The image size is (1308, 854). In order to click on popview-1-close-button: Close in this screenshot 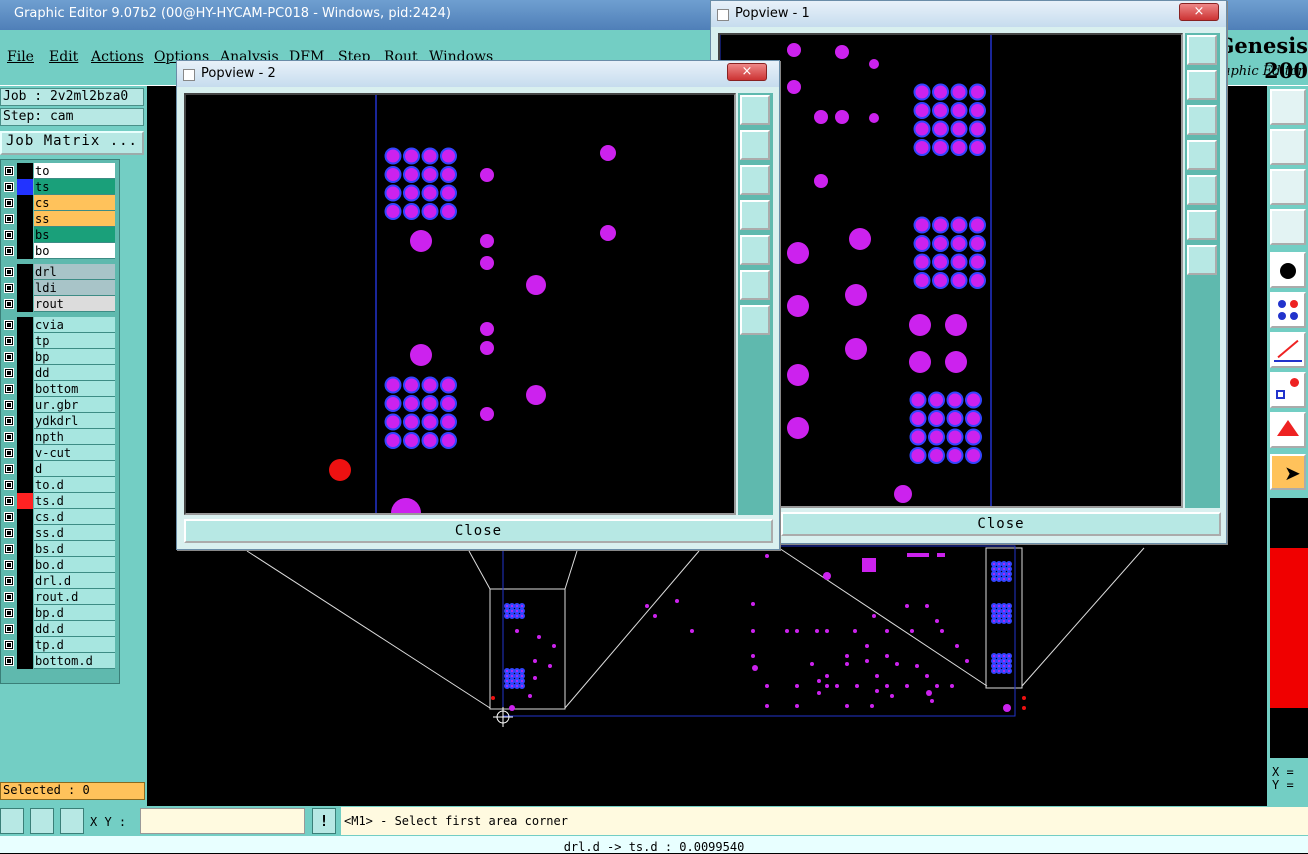, I will do `click(1001, 524)`.